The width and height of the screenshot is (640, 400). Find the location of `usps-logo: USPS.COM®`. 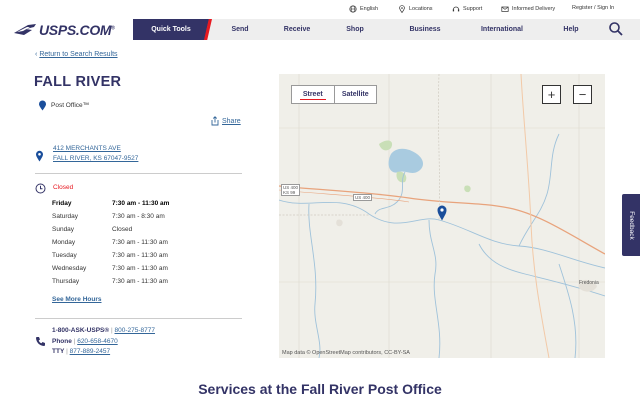

usps-logo: USPS.COM® is located at coordinates (64, 30).